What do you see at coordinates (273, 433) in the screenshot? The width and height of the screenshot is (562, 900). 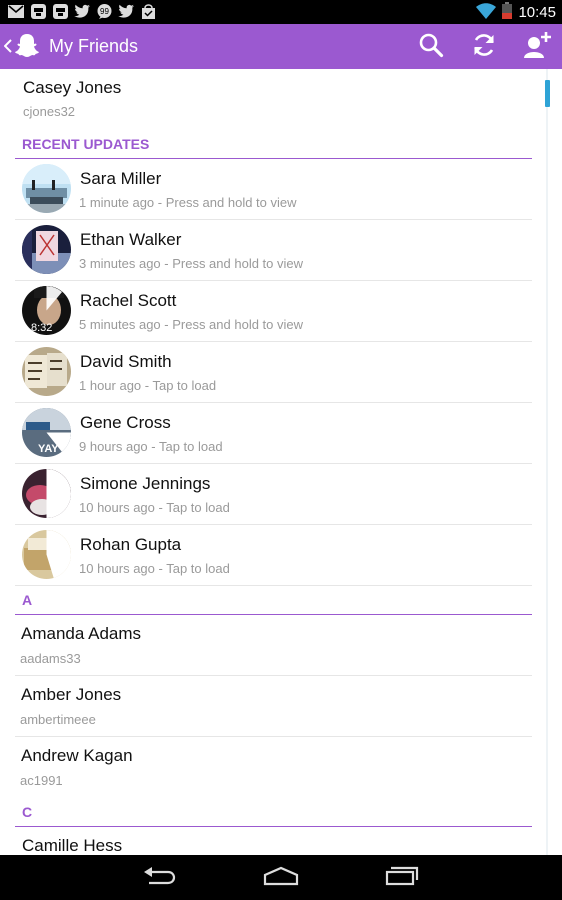 I see `list-item: YAY Gene Cross 9 hours ago - Tap to load` at bounding box center [273, 433].